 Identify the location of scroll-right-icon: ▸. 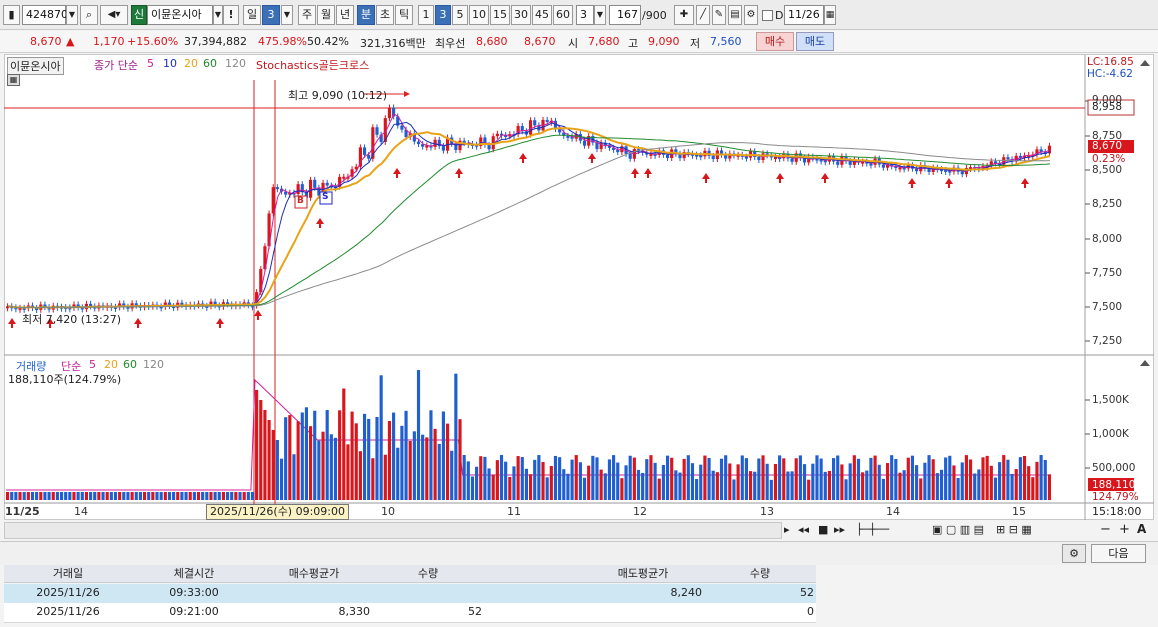
(787, 529).